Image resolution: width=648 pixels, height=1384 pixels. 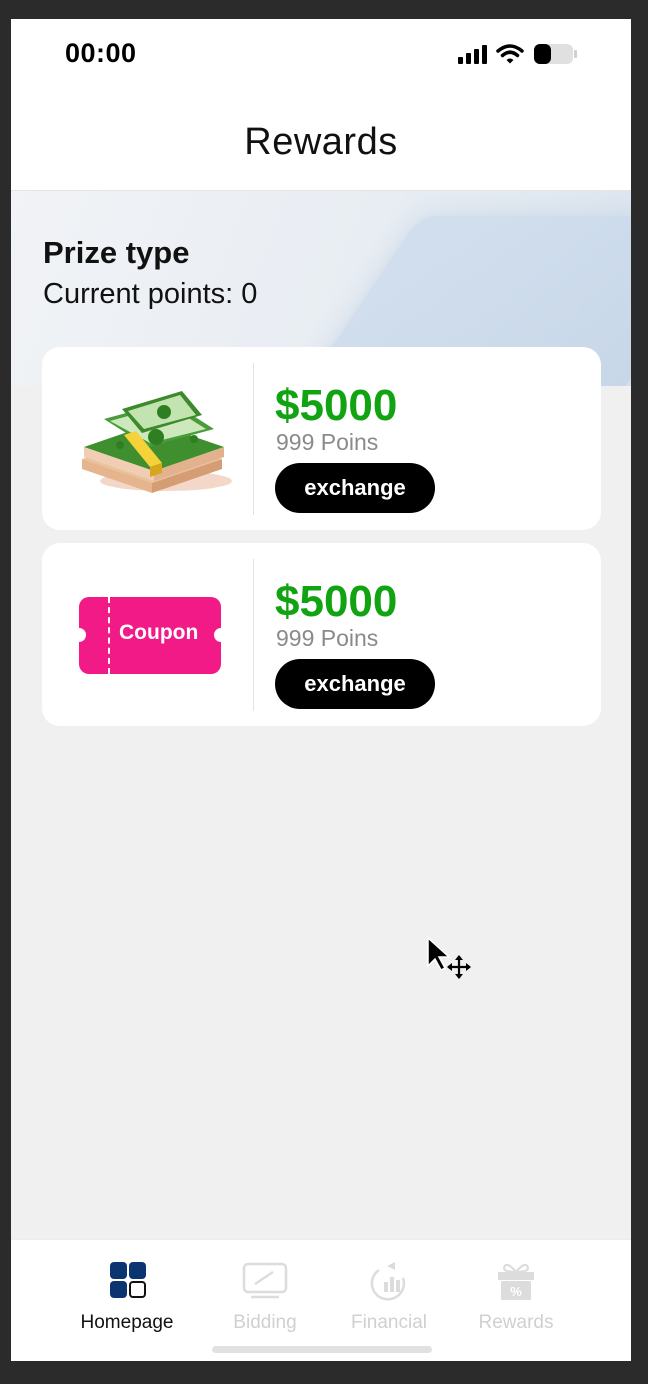 I want to click on coupon-ticket-image: Coupon, so click(x=150, y=635).